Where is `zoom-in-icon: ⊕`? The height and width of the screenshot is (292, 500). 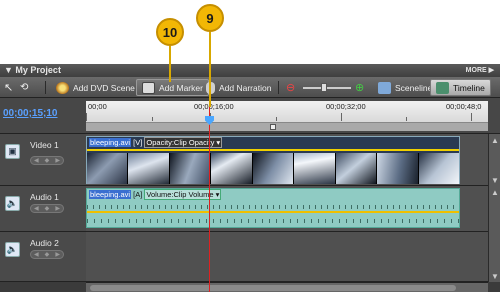 zoom-in-icon: ⊕ is located at coordinates (359, 87).